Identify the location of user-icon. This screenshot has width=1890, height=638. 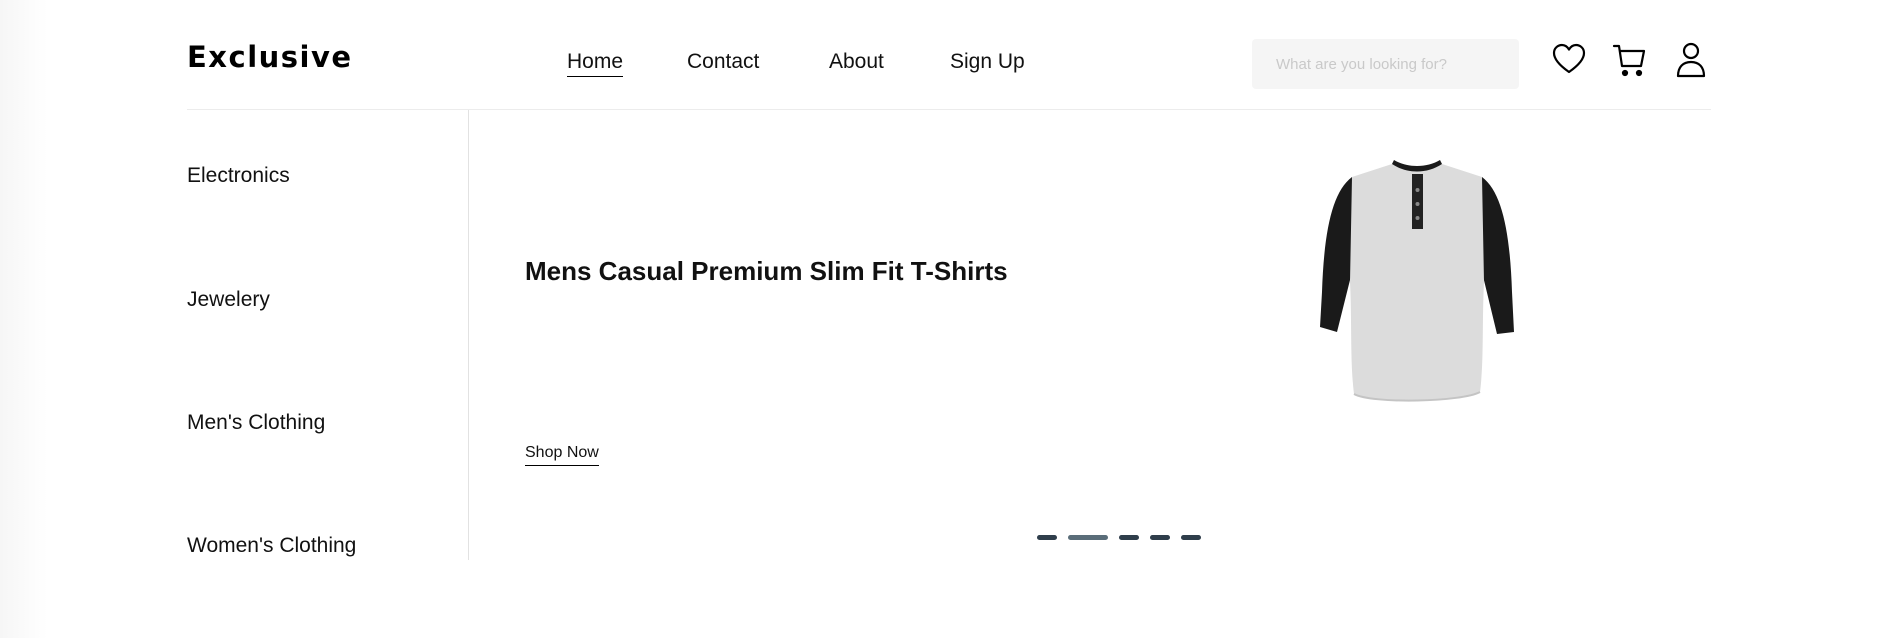
(1691, 60).